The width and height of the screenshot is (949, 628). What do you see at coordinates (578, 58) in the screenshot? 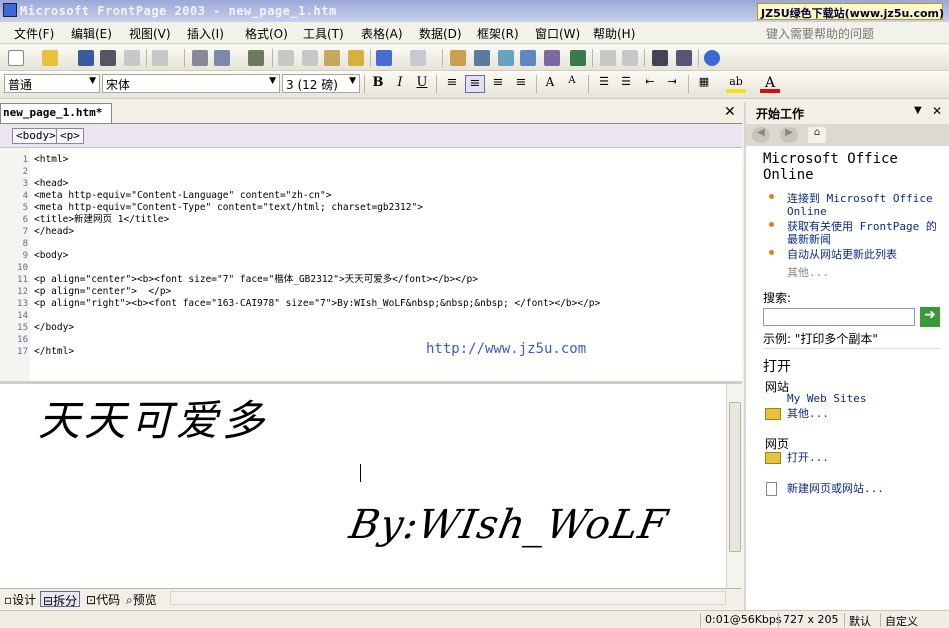
I see `hyperlink-icon` at bounding box center [578, 58].